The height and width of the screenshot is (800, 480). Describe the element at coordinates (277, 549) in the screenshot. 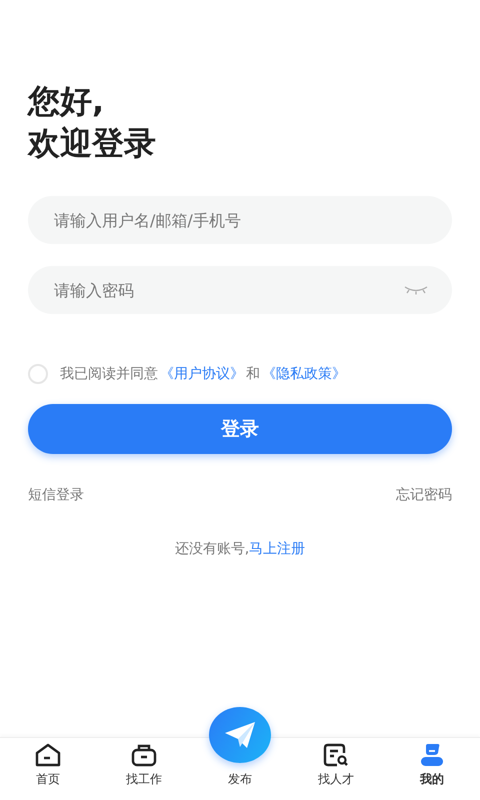

I see `register-link: 马上注册` at that location.